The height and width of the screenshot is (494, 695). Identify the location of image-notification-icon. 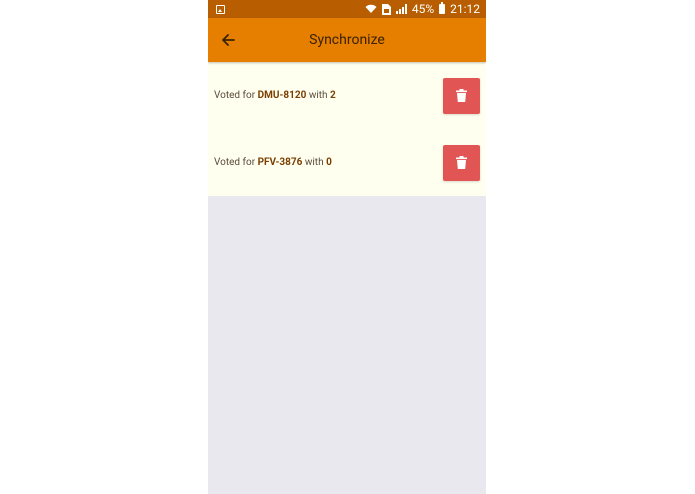
(220, 9).